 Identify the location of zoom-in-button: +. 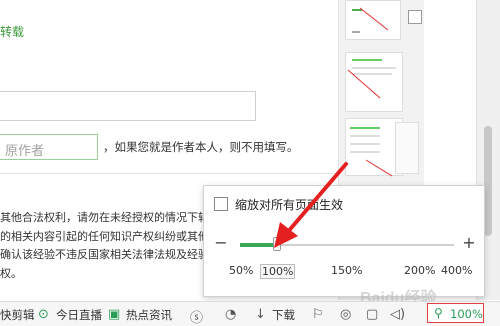
(469, 242).